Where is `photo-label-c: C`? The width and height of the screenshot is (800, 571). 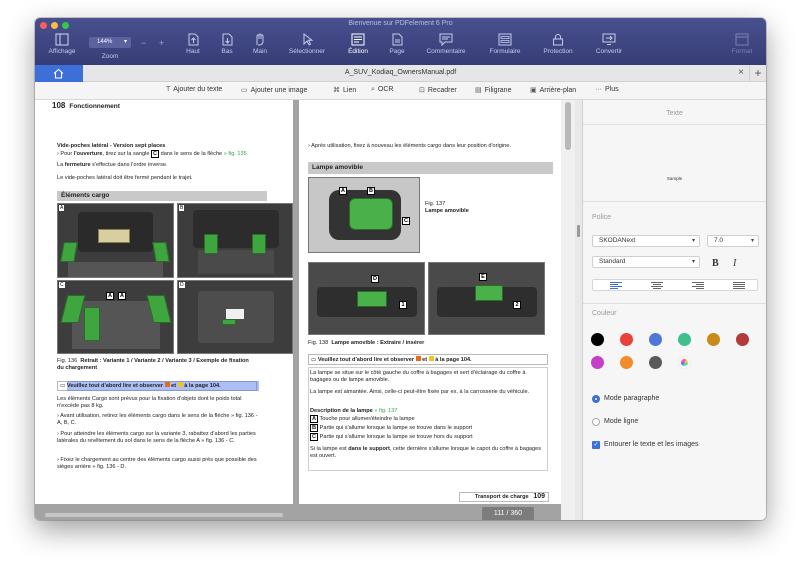
photo-label-c: C is located at coordinates (62, 285).